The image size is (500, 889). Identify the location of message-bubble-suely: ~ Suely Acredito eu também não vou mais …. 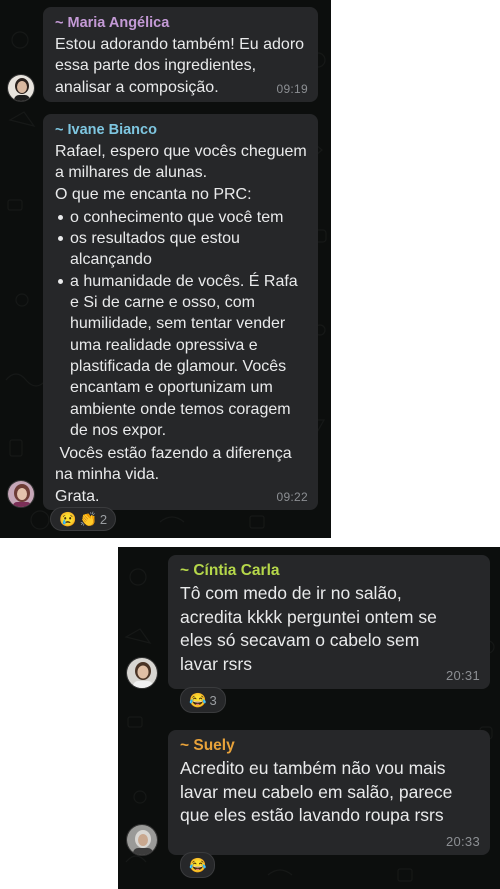
(329, 792).